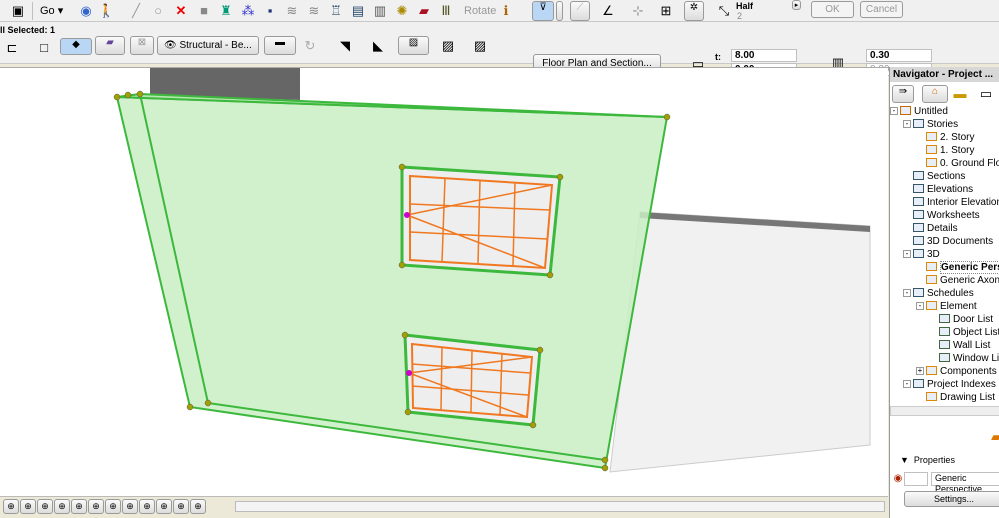  I want to click on tree-item: Elevations, so click(943, 189).